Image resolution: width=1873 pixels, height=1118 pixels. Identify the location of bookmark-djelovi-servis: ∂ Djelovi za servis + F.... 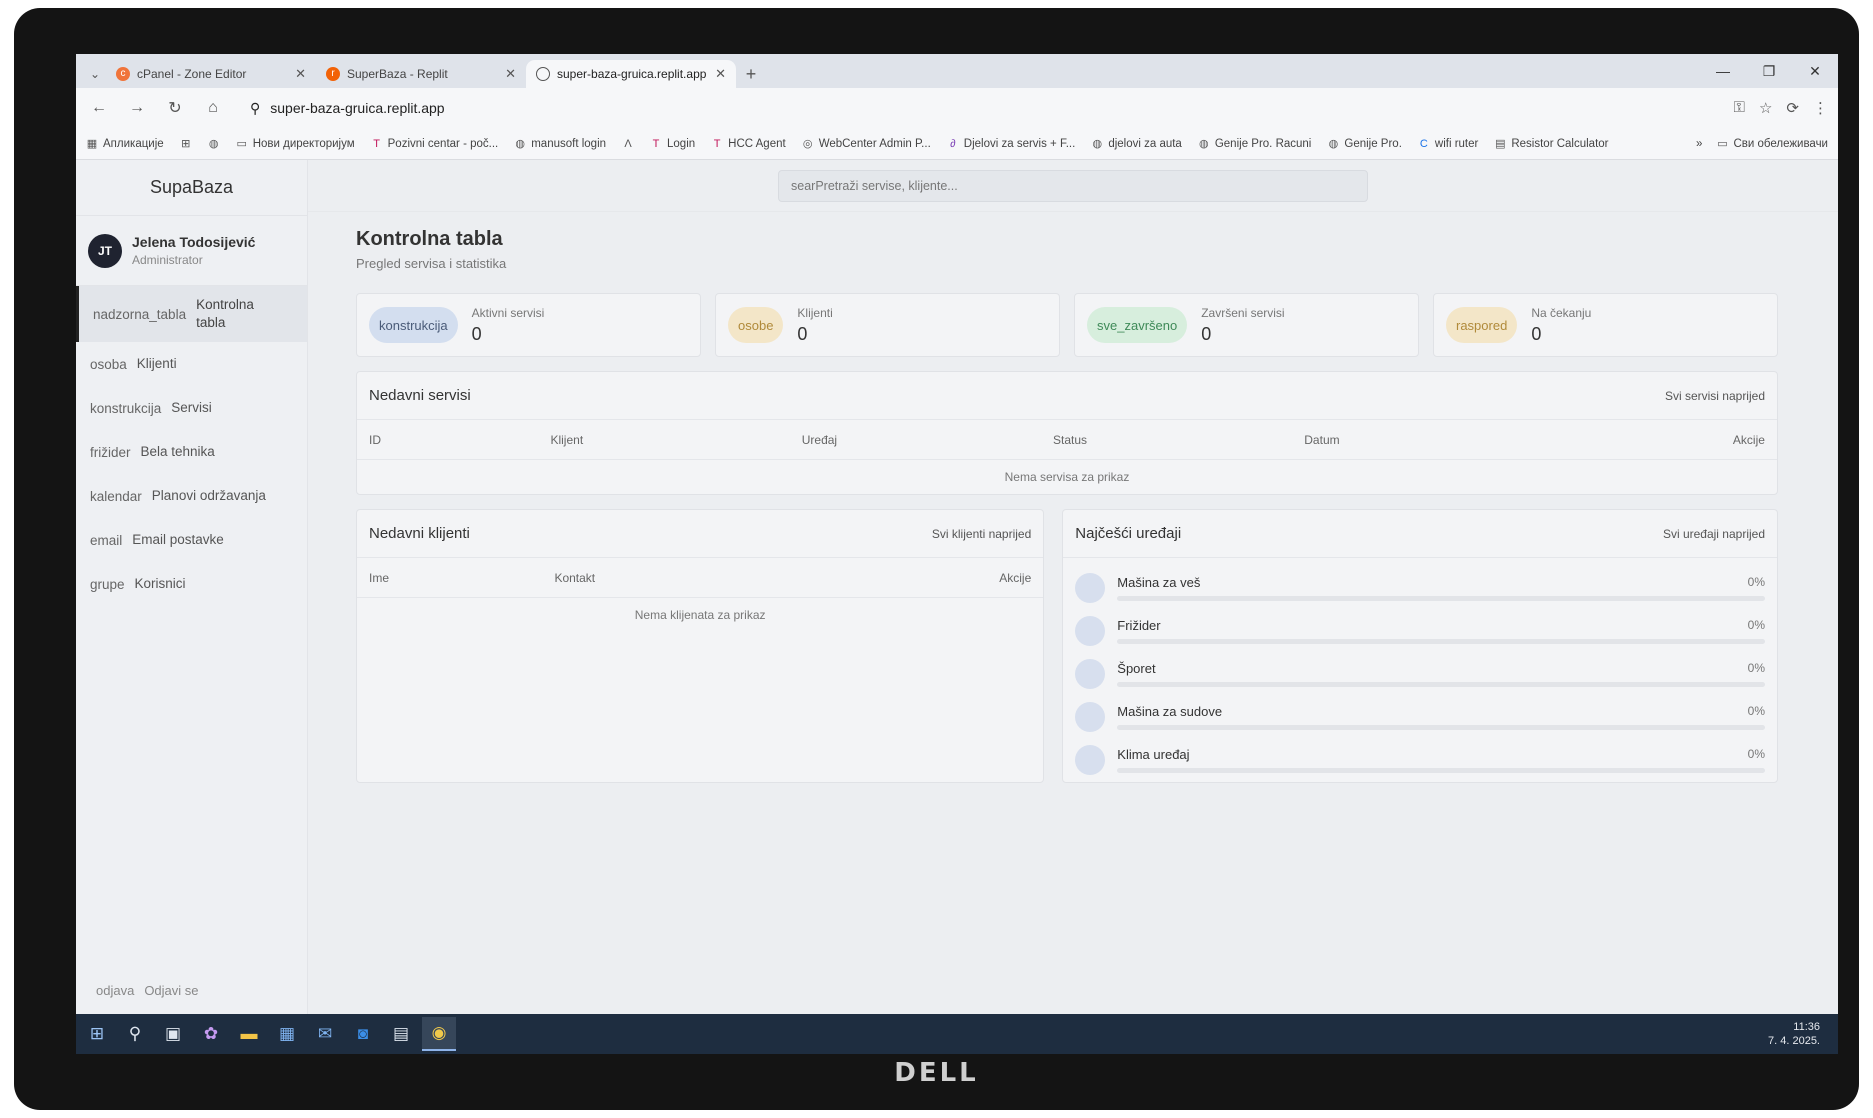
(1011, 144).